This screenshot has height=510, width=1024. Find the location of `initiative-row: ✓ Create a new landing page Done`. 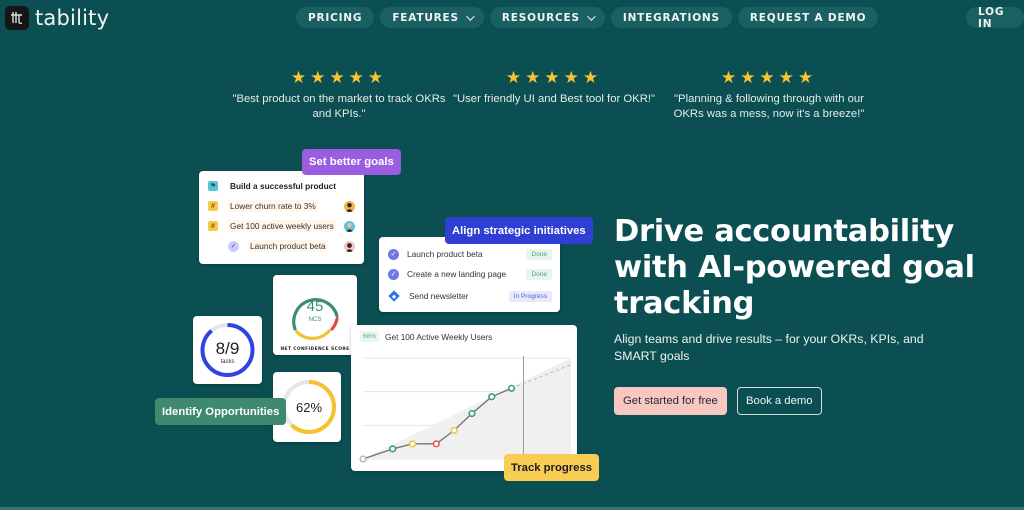

initiative-row: ✓ Create a new landing page Done is located at coordinates (470, 274).